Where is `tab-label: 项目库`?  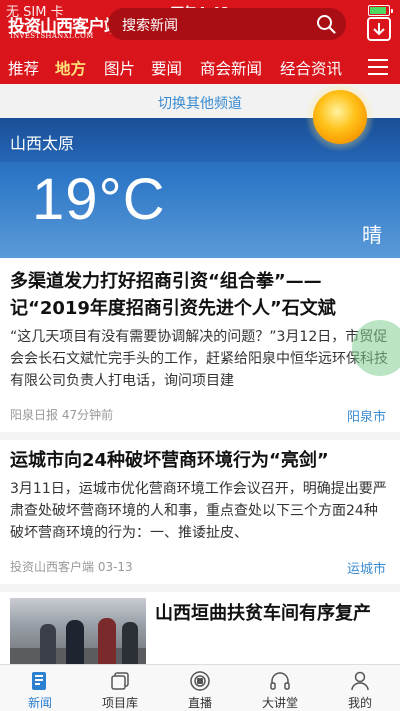 tab-label: 项目库 is located at coordinates (119, 703).